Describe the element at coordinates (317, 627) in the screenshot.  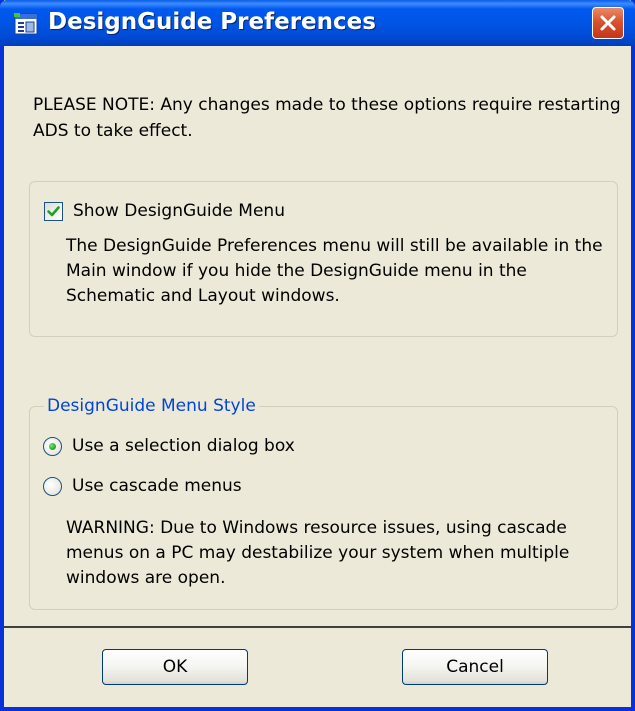
I see `button-separator` at that location.